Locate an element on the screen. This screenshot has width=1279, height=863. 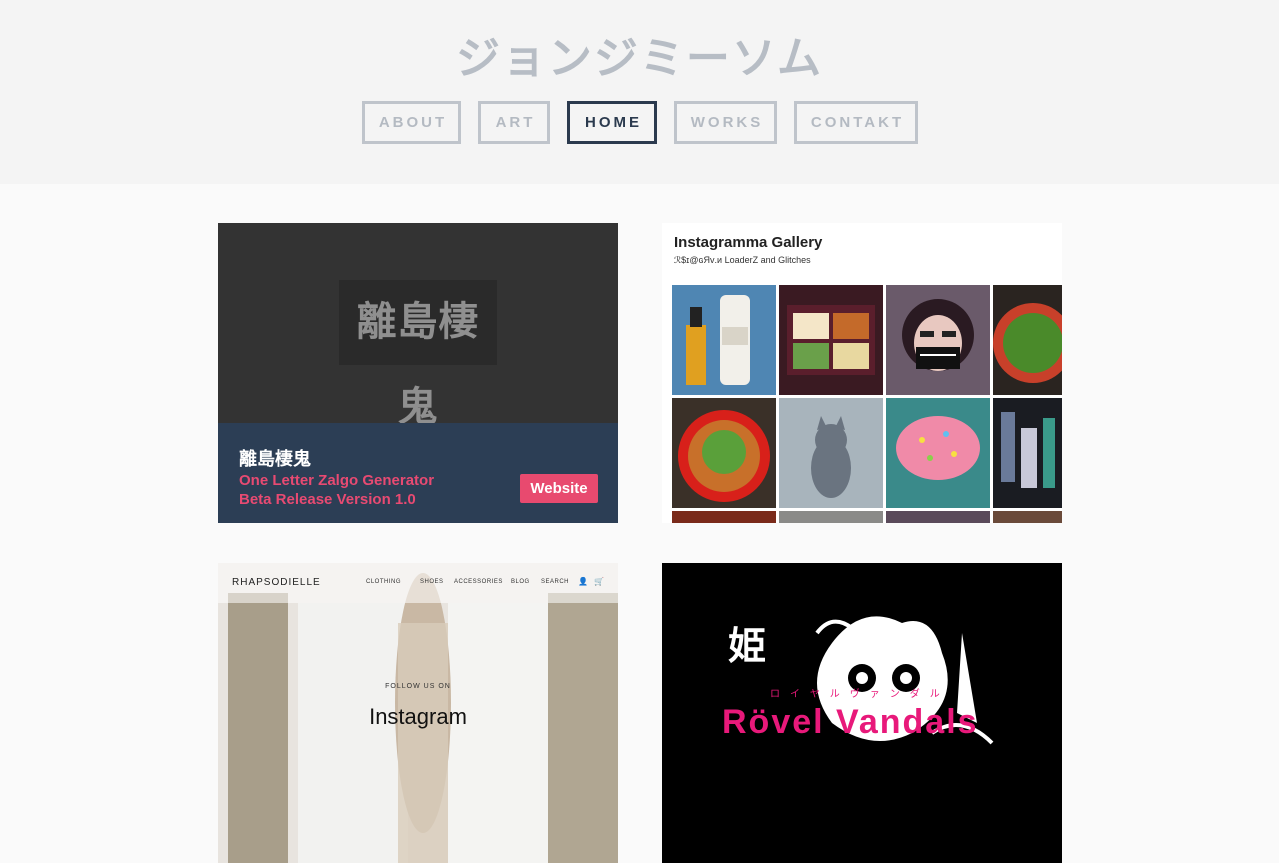
nav-contakt: CONTAKT is located at coordinates (856, 122).